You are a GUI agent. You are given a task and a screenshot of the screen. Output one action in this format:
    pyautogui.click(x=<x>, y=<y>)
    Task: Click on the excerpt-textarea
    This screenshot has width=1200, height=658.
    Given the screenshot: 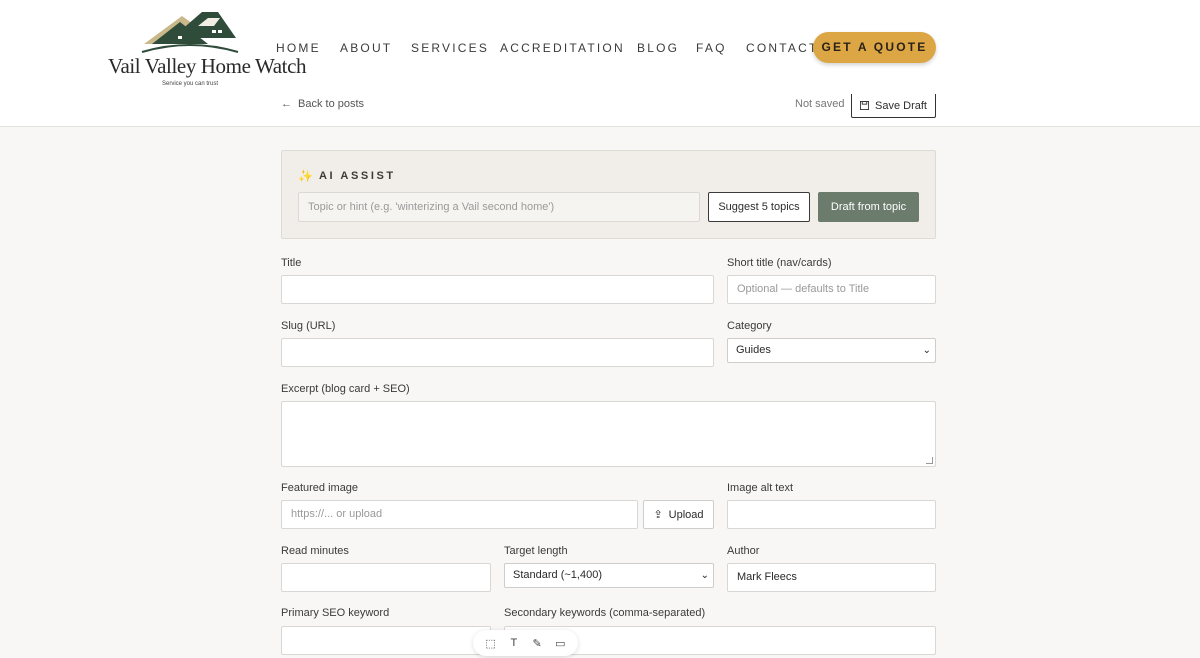 What is the action you would take?
    pyautogui.click(x=608, y=434)
    